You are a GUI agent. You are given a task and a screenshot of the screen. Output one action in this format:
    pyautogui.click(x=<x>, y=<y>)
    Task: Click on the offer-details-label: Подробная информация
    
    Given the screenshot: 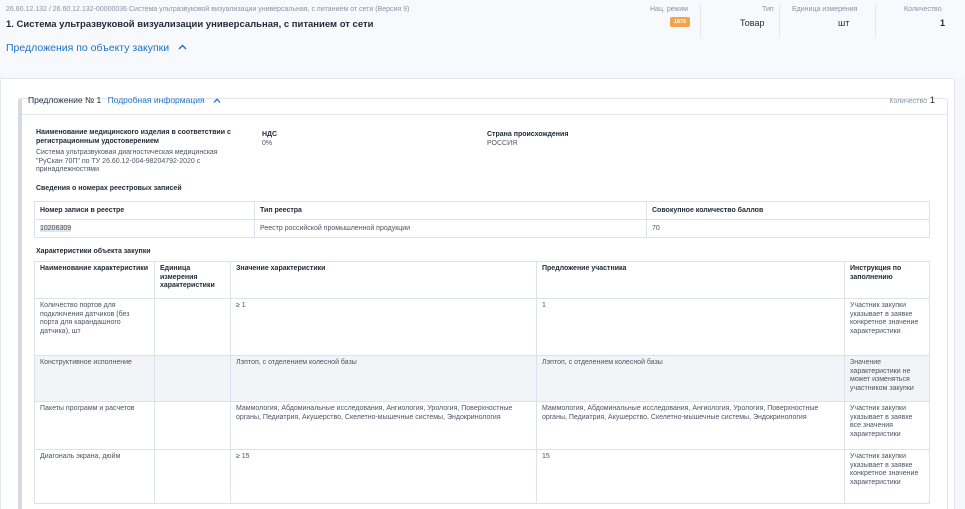 What is the action you would take?
    pyautogui.click(x=156, y=100)
    